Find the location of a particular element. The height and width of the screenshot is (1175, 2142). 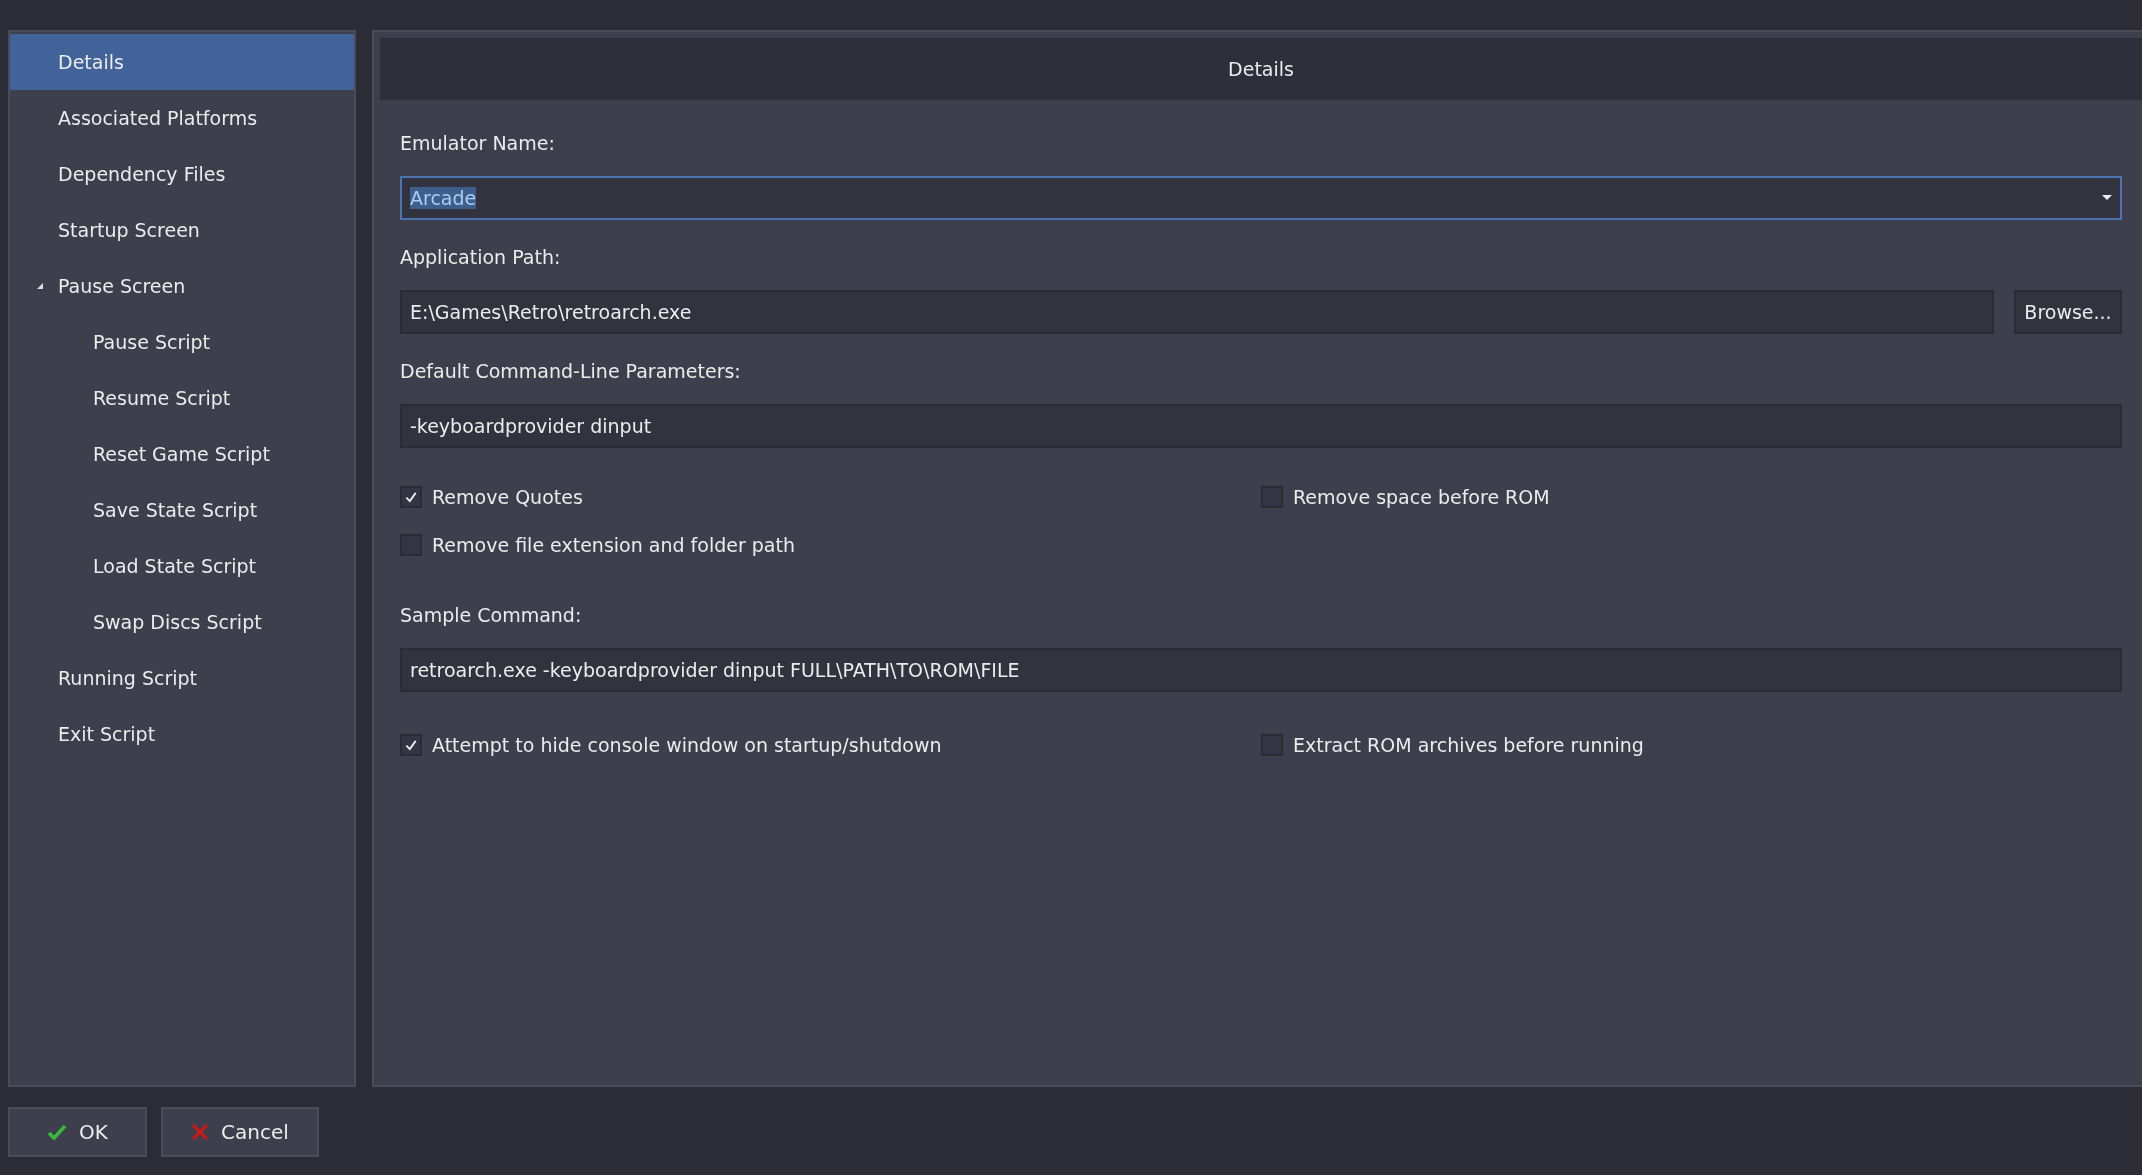

checkbox-label: Extract ROM archives before running is located at coordinates (1468, 745).